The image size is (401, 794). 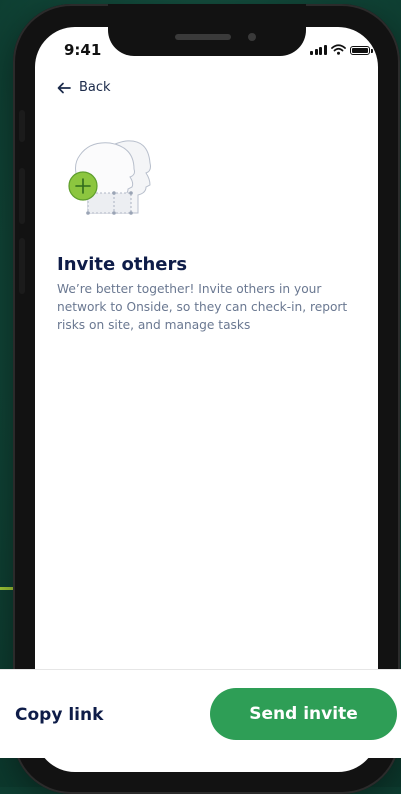 I want to click on status-icons, so click(x=341, y=49).